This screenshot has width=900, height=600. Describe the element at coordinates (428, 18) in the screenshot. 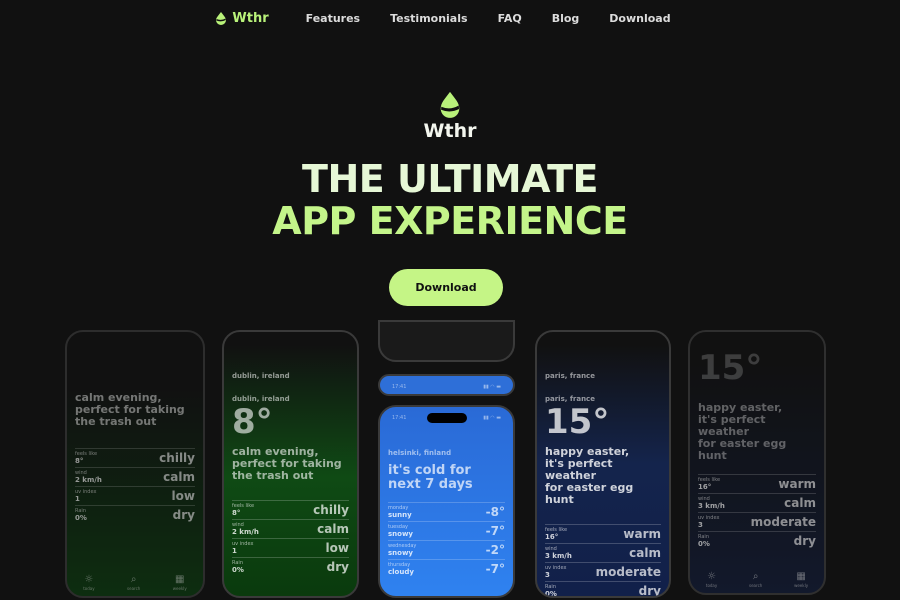

I see `nav-testimonials: Testimonials` at that location.